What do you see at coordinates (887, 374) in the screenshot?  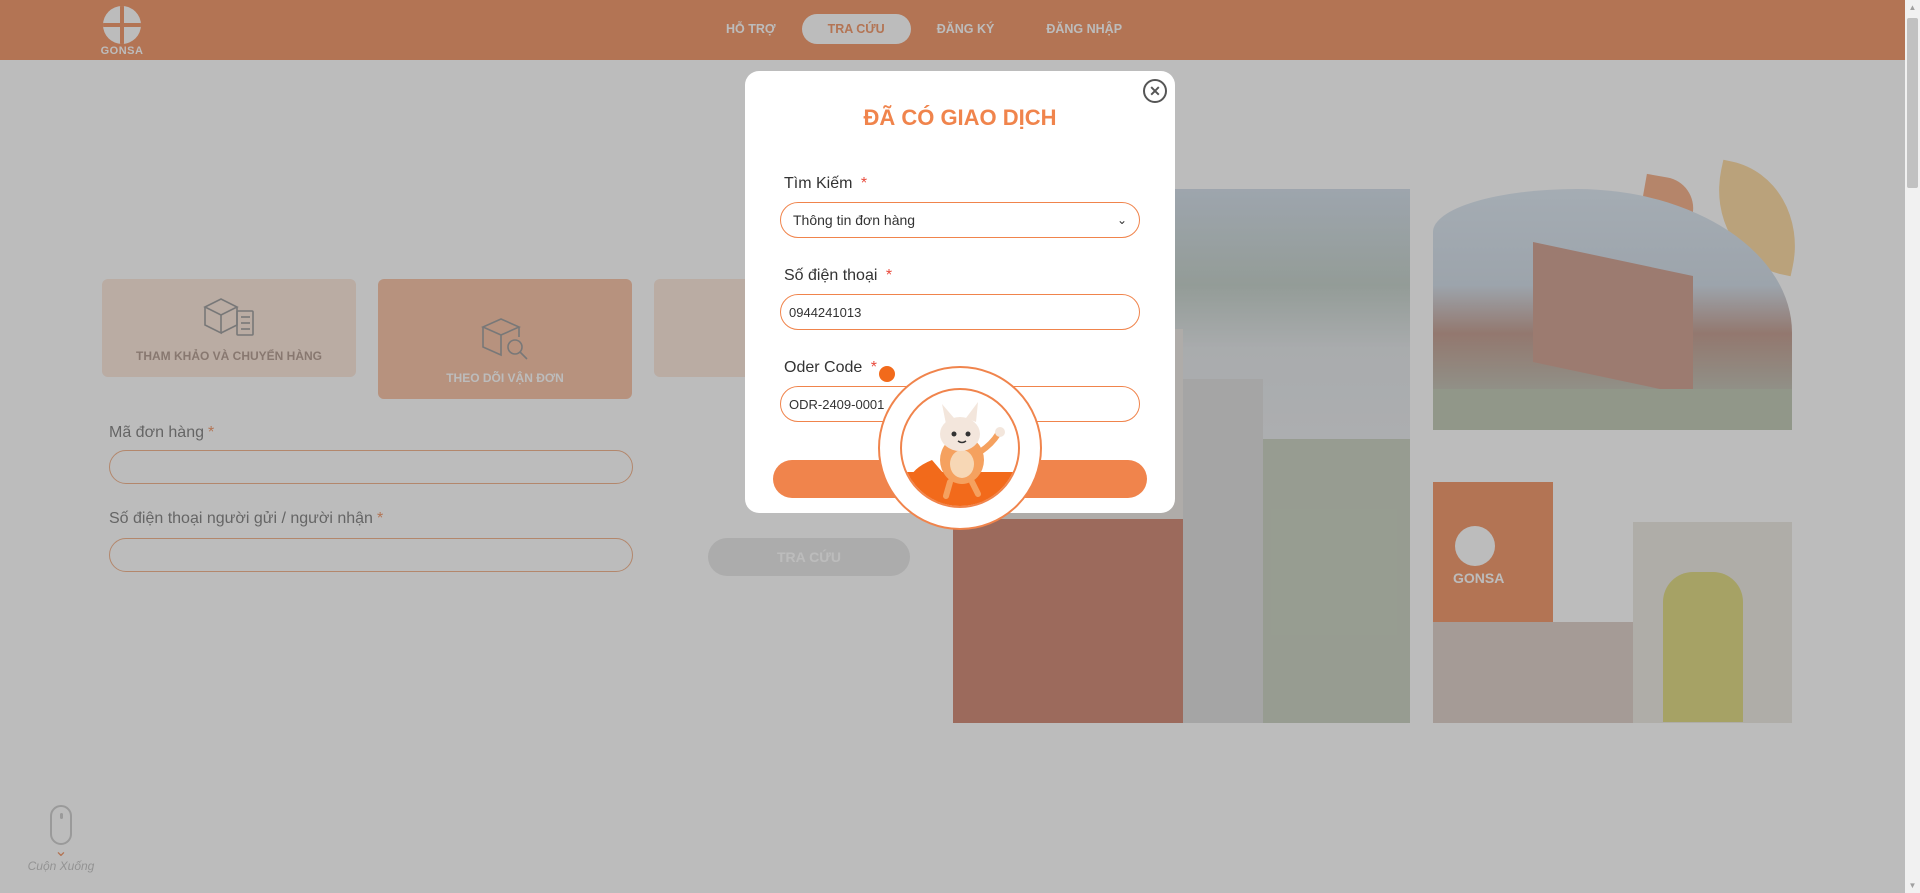 I see `loader-orbit-dot` at bounding box center [887, 374].